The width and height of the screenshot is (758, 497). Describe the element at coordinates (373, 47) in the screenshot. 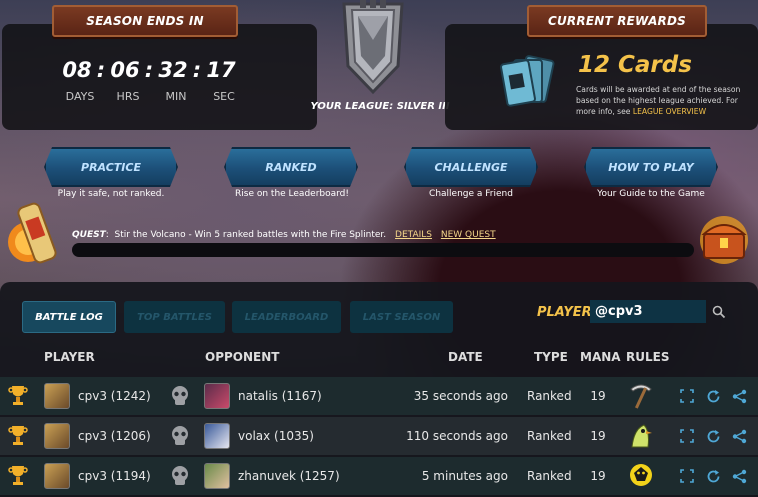

I see `league-shield-icon` at that location.